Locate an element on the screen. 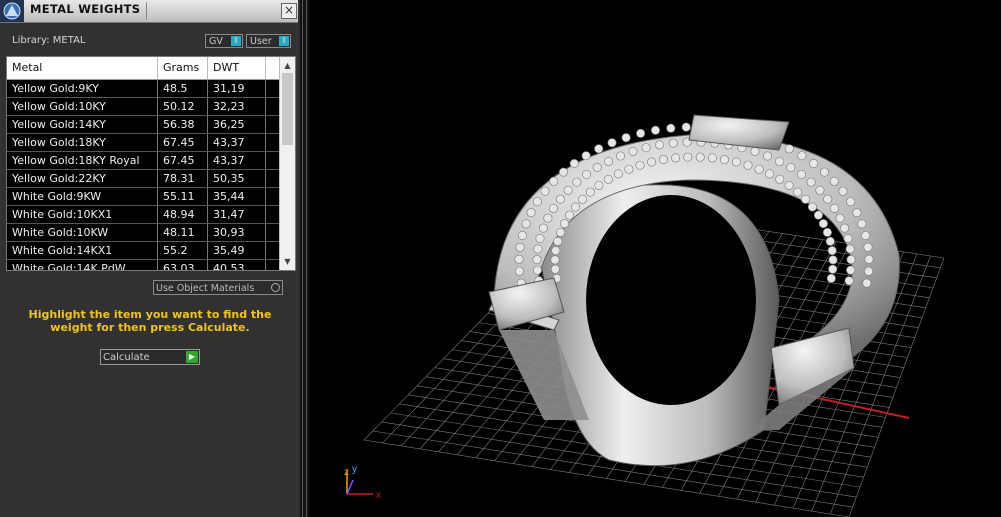 The image size is (1001, 517). cell-dwt: 43,37 is located at coordinates (237, 160).